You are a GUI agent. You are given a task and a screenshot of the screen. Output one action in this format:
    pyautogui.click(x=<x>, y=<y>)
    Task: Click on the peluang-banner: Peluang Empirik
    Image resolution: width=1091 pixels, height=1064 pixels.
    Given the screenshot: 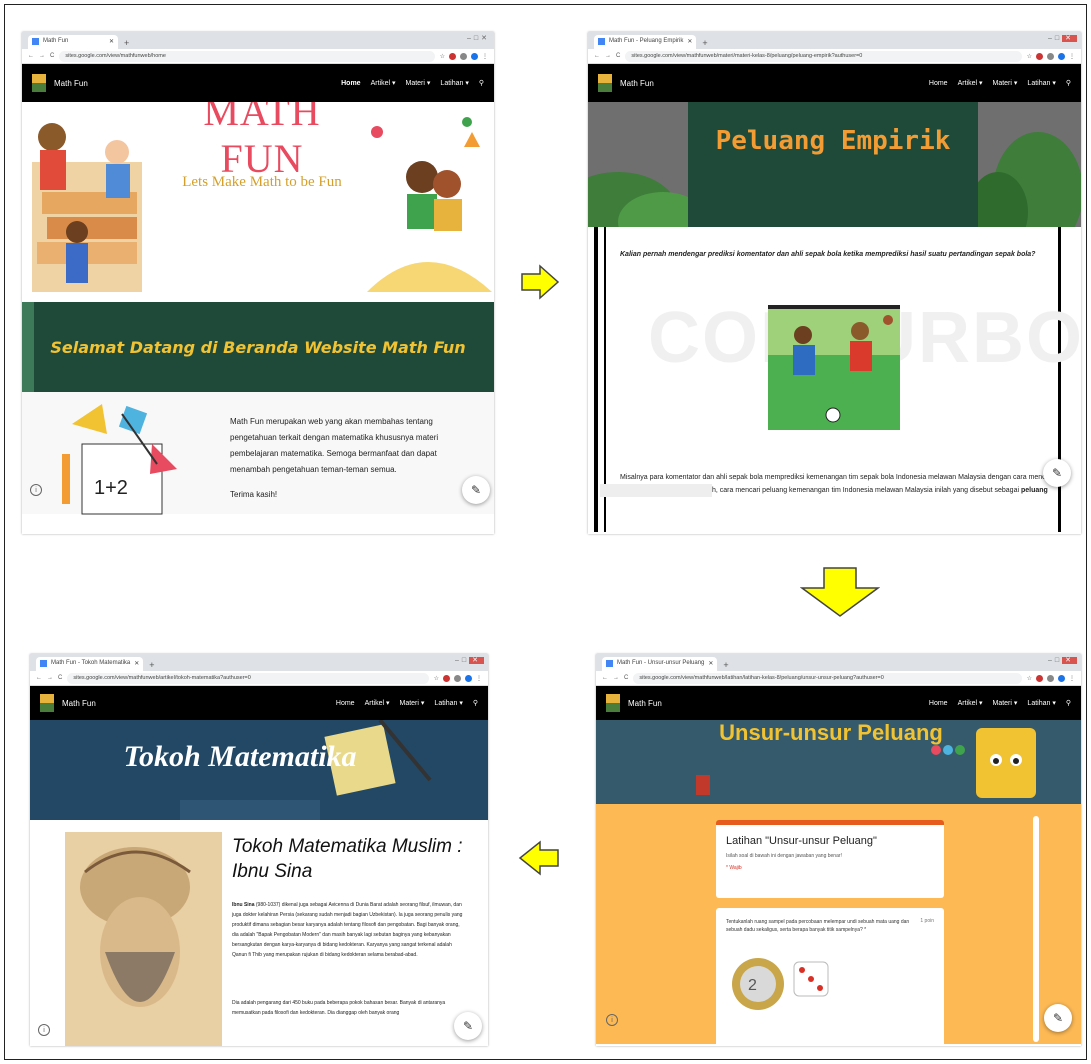 What is the action you would take?
    pyautogui.click(x=834, y=164)
    